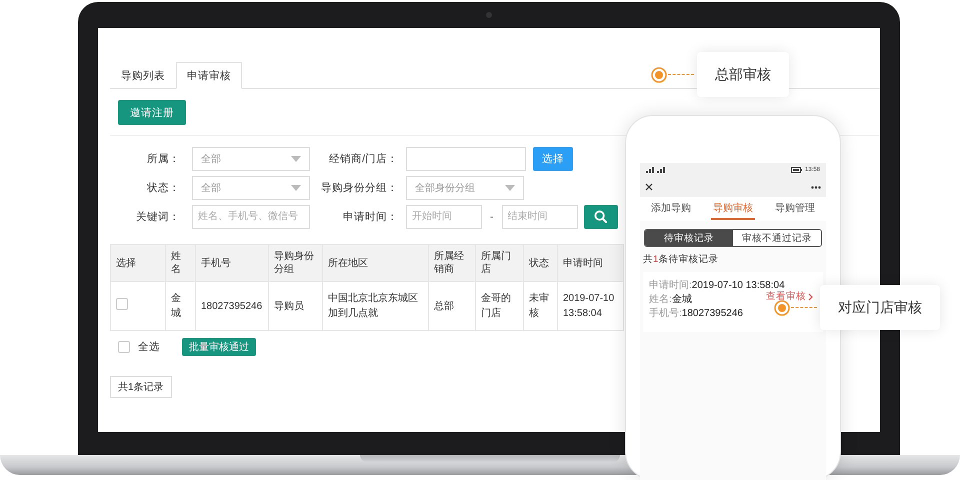 Image resolution: width=960 pixels, height=480 pixels. What do you see at coordinates (880, 307) in the screenshot?
I see `callout-label: 对应门店审核` at bounding box center [880, 307].